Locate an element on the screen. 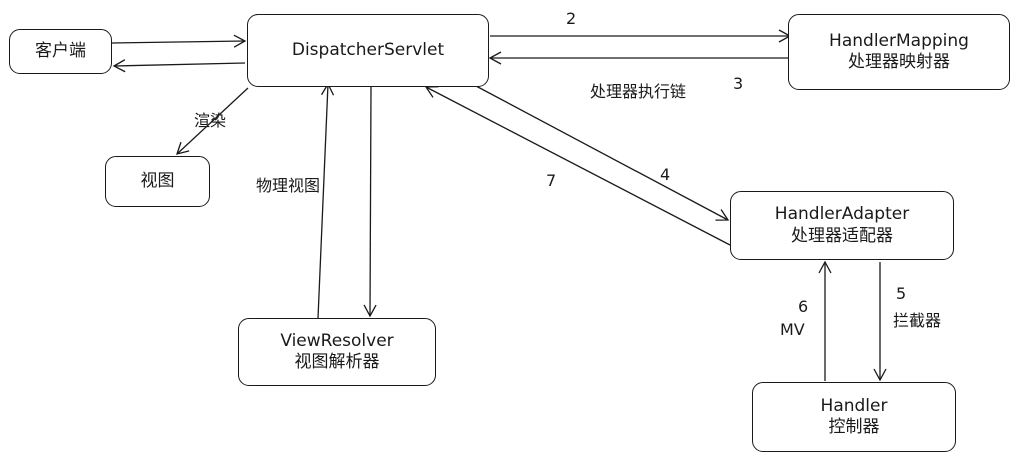  step3-label: 3 is located at coordinates (738, 83).